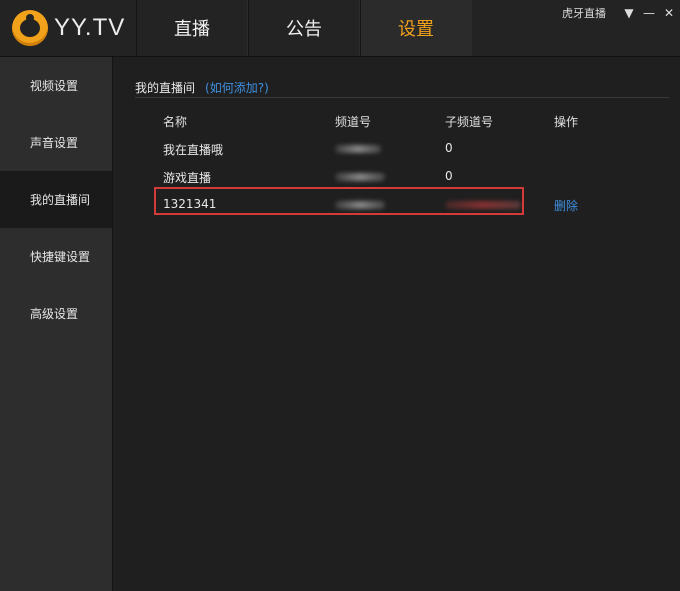 Image resolution: width=680 pixels, height=591 pixels. I want to click on table-row: 我在直播哦 0, so click(413, 153).